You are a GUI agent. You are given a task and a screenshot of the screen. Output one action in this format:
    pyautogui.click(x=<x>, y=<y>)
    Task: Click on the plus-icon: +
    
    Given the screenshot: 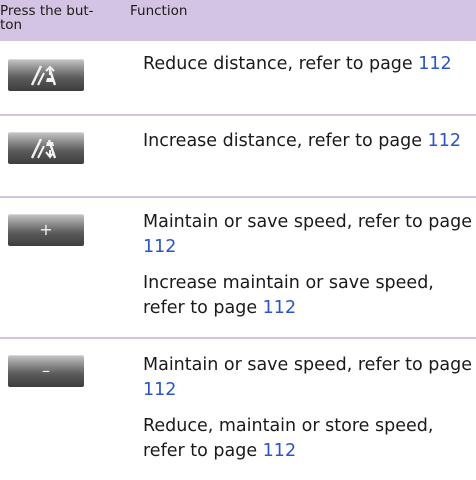 What is the action you would take?
    pyautogui.click(x=46, y=229)
    